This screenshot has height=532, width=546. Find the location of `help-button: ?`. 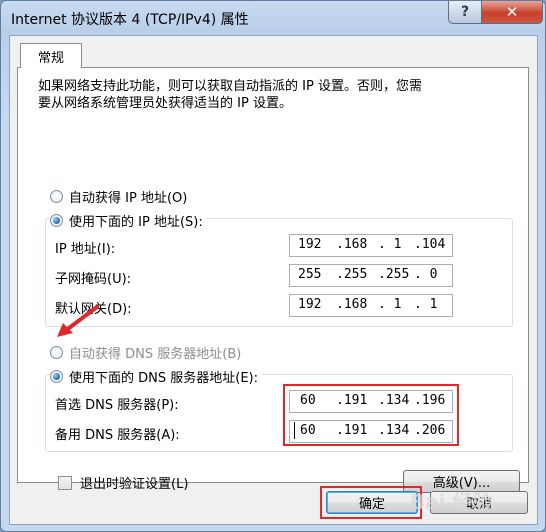

help-button: ? is located at coordinates (465, 12).